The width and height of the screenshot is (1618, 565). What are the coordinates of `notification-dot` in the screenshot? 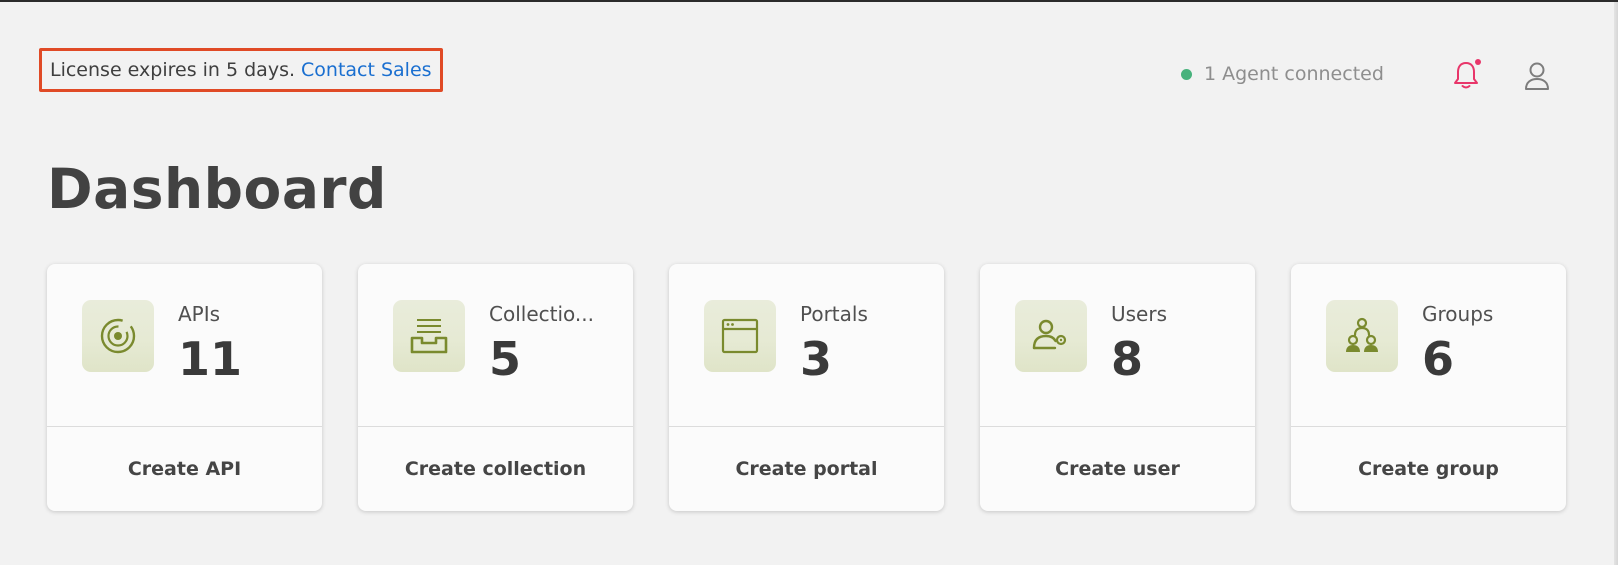 It's located at (1478, 62).